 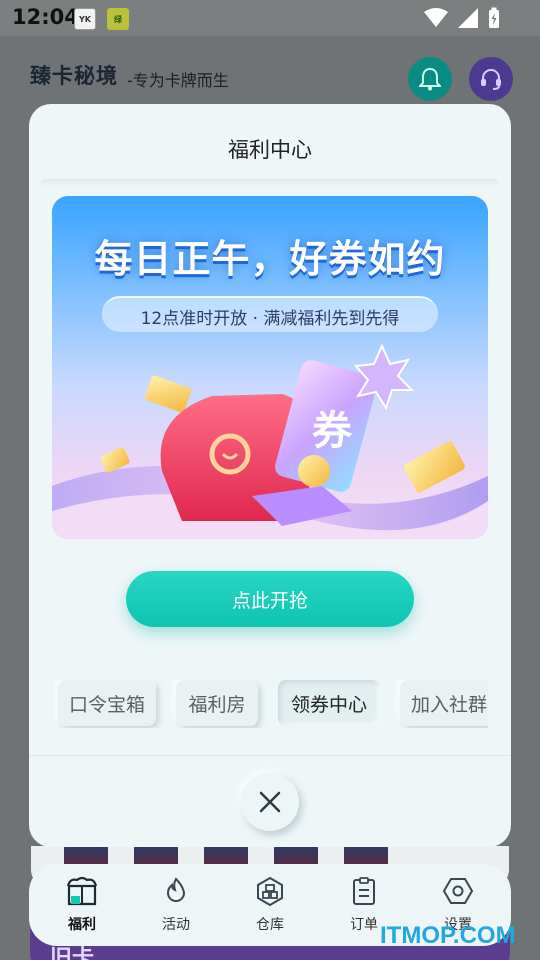 I want to click on headset-icon, so click(x=491, y=79).